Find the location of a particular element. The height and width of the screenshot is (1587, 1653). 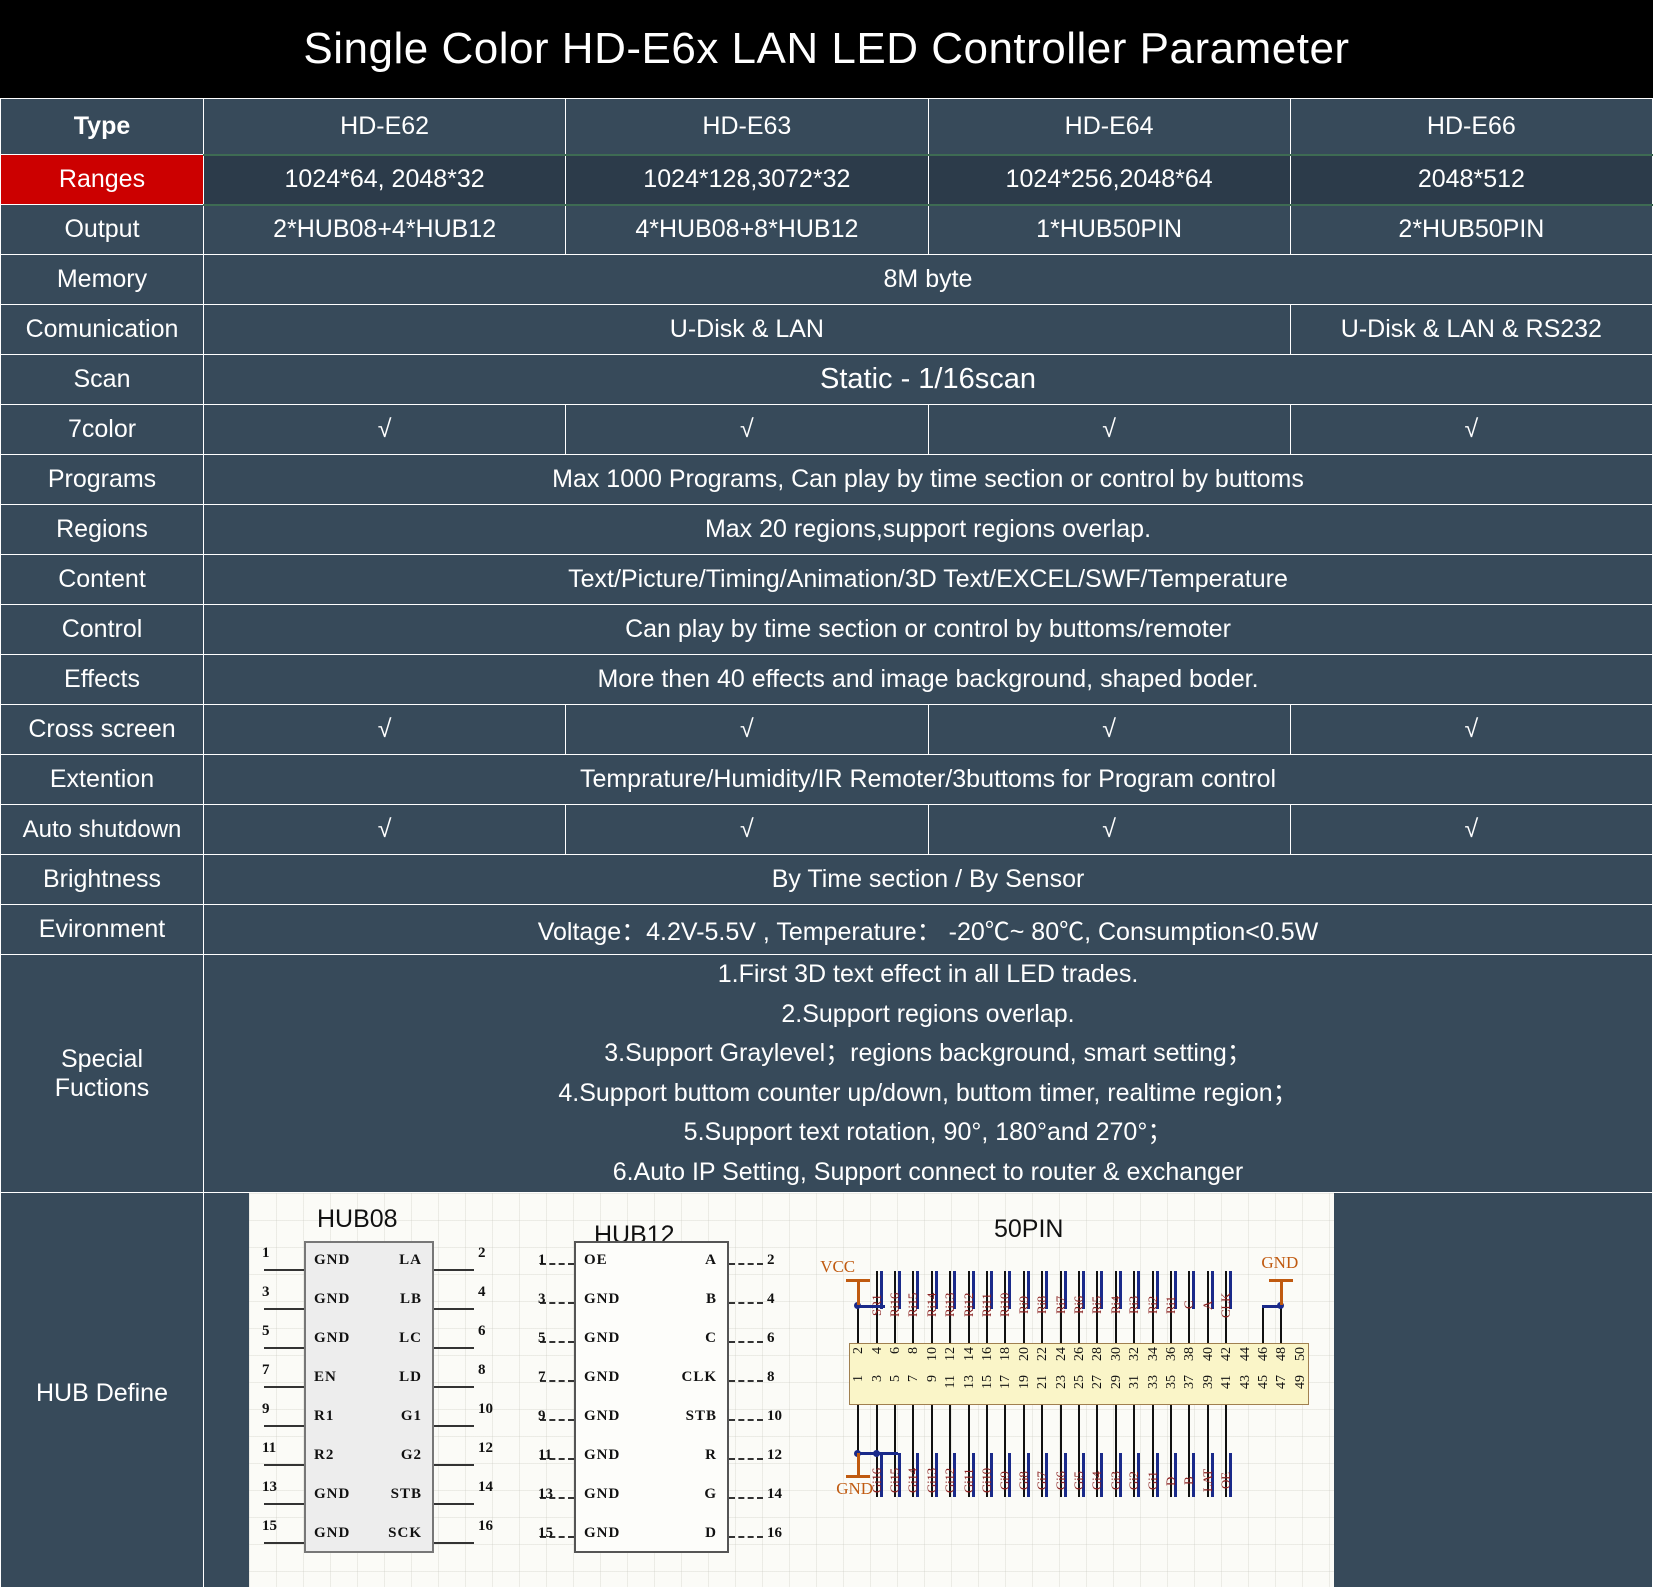

pin50-bottom-number-13: 13 is located at coordinates (969, 1382).